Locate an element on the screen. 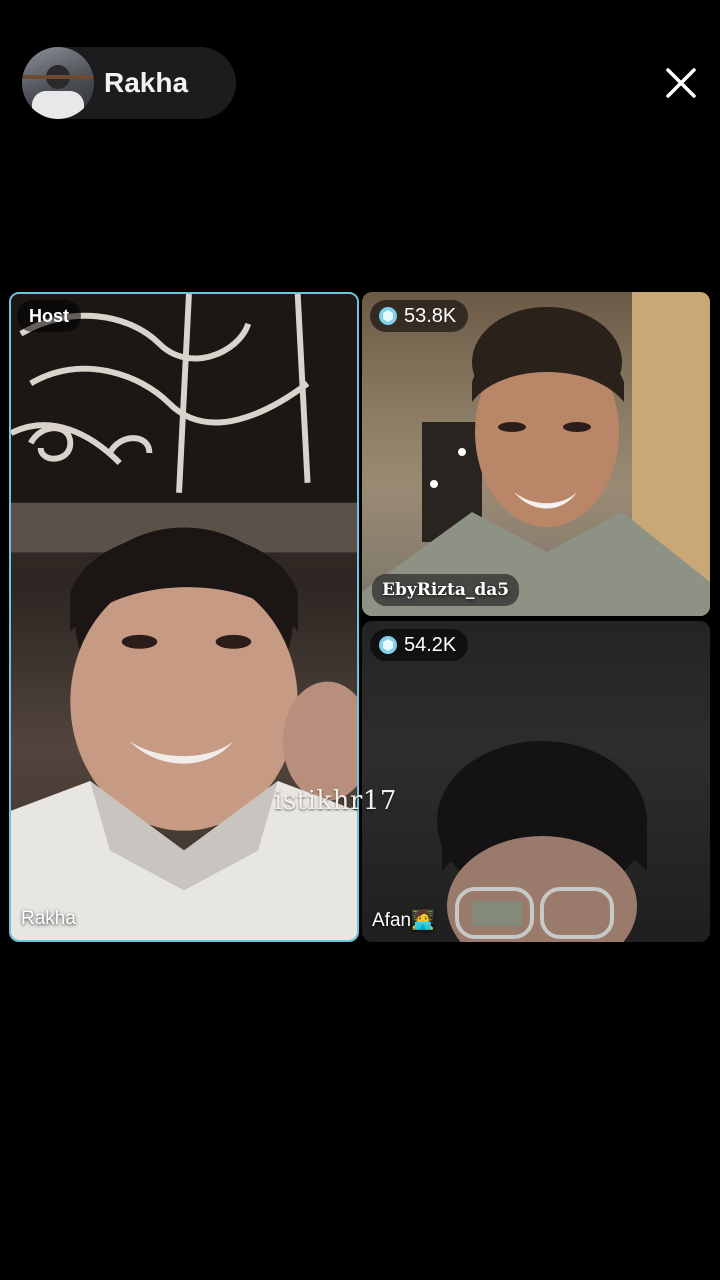  host-avatar is located at coordinates (58, 83).